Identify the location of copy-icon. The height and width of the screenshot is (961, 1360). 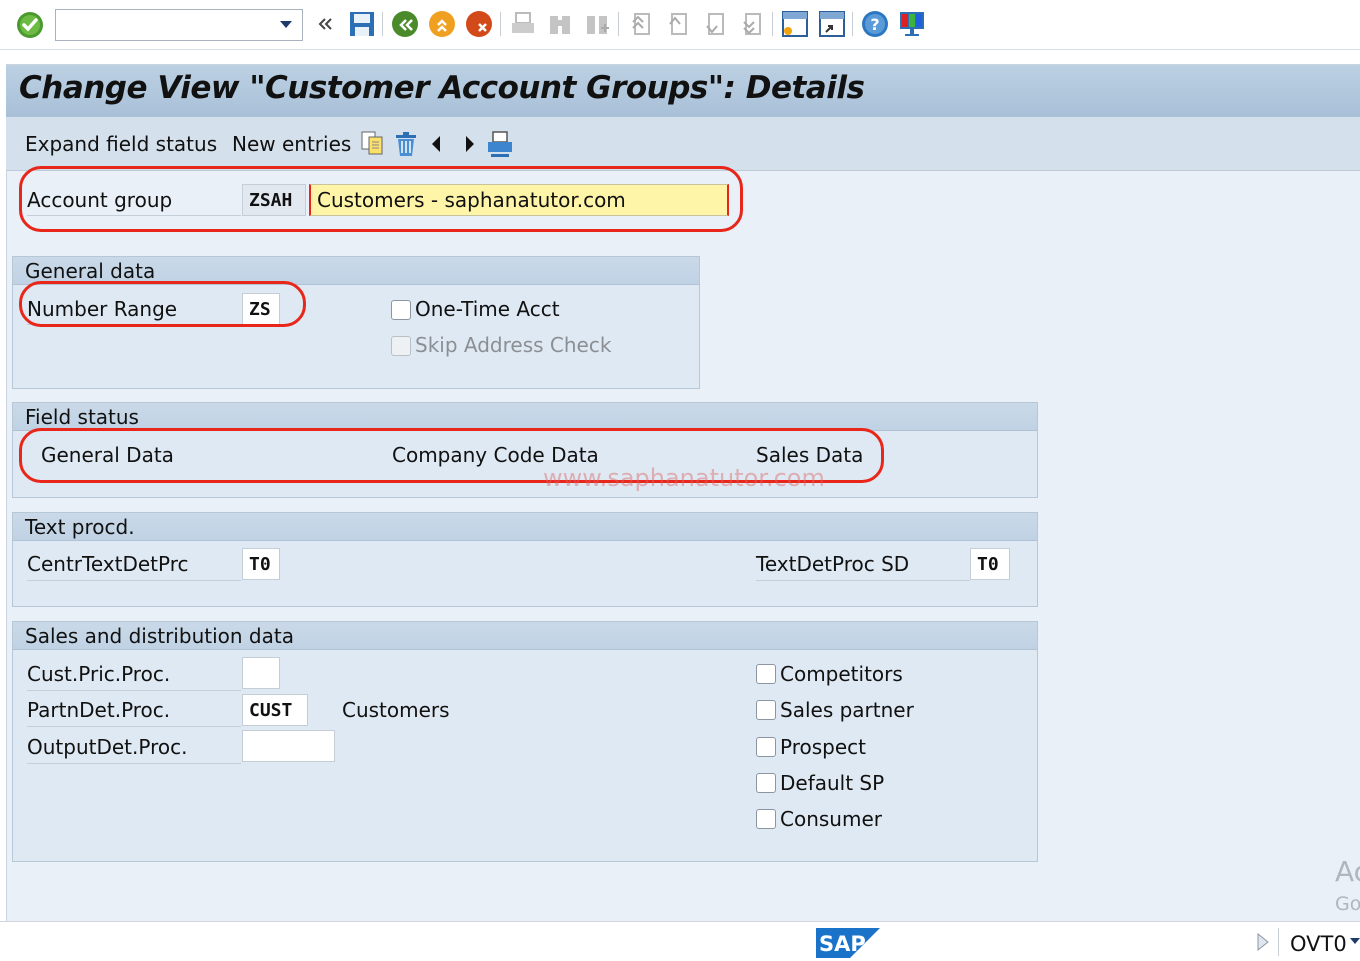
(373, 143).